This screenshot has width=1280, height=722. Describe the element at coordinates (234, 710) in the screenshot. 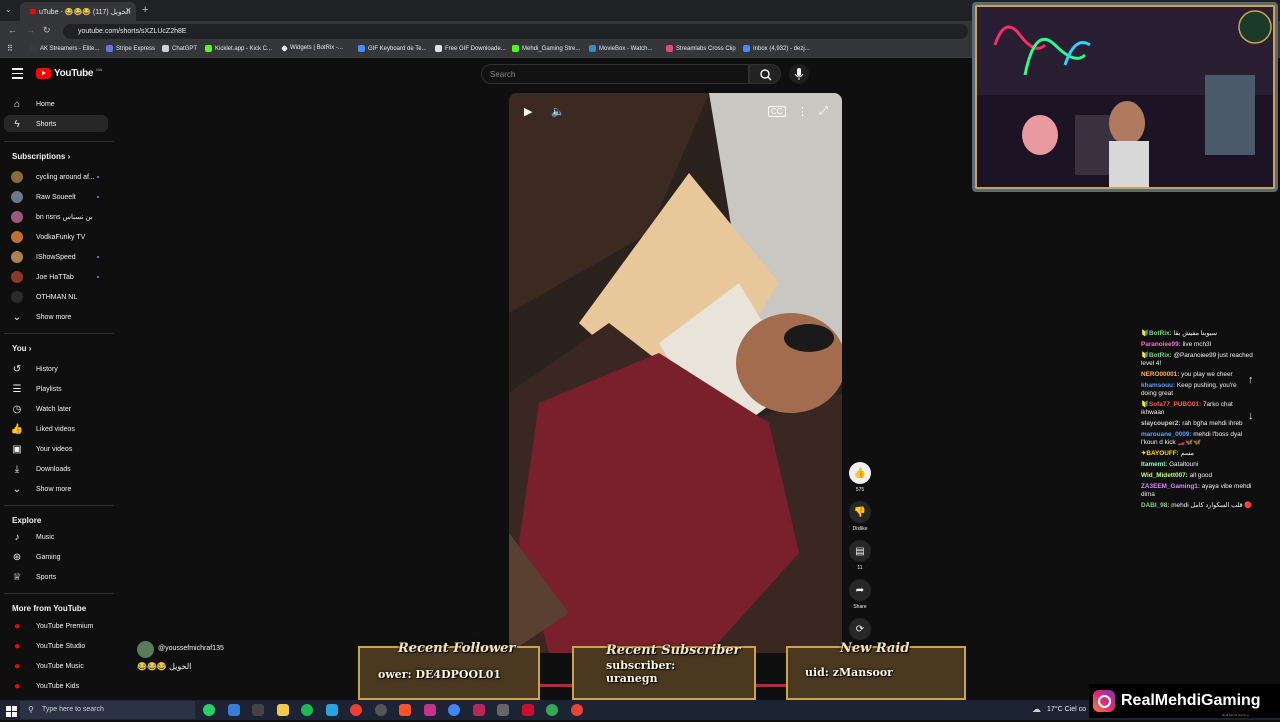

I see `file-explorer-icon` at that location.